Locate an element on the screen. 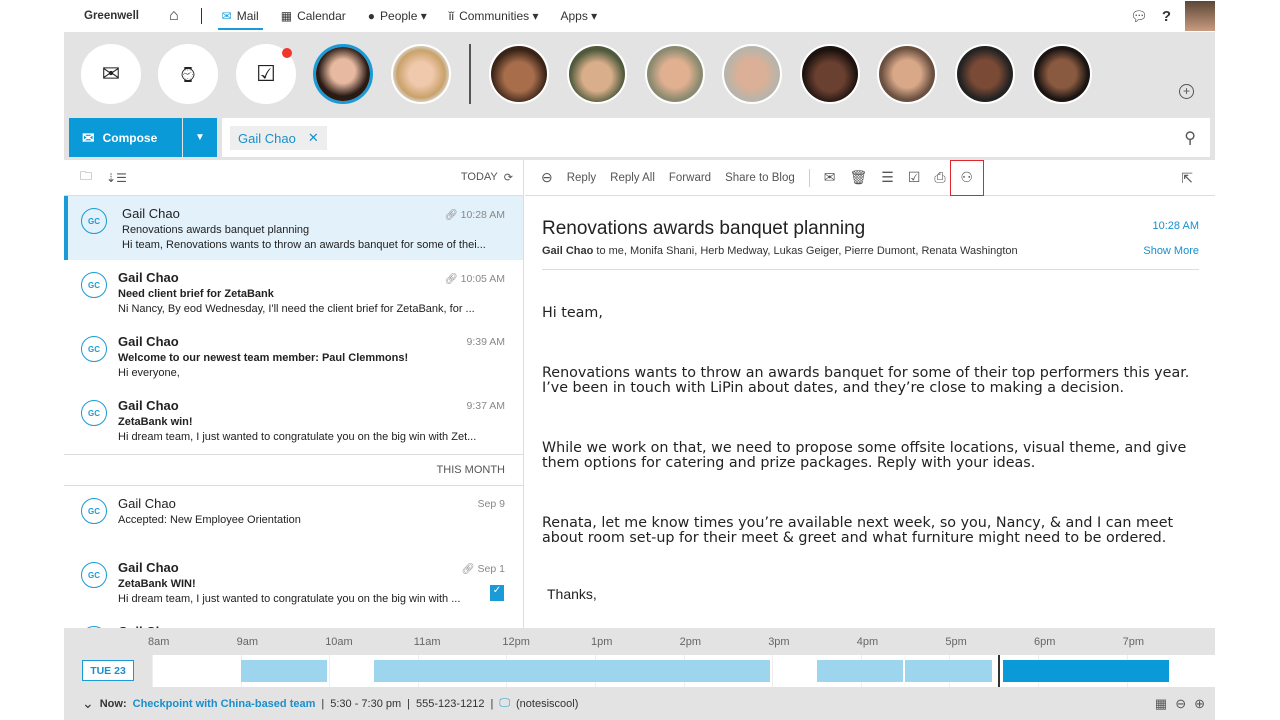 Image resolution: width=1280 pixels, height=720 pixels. time-label: 9:39 AM is located at coordinates (485, 342).